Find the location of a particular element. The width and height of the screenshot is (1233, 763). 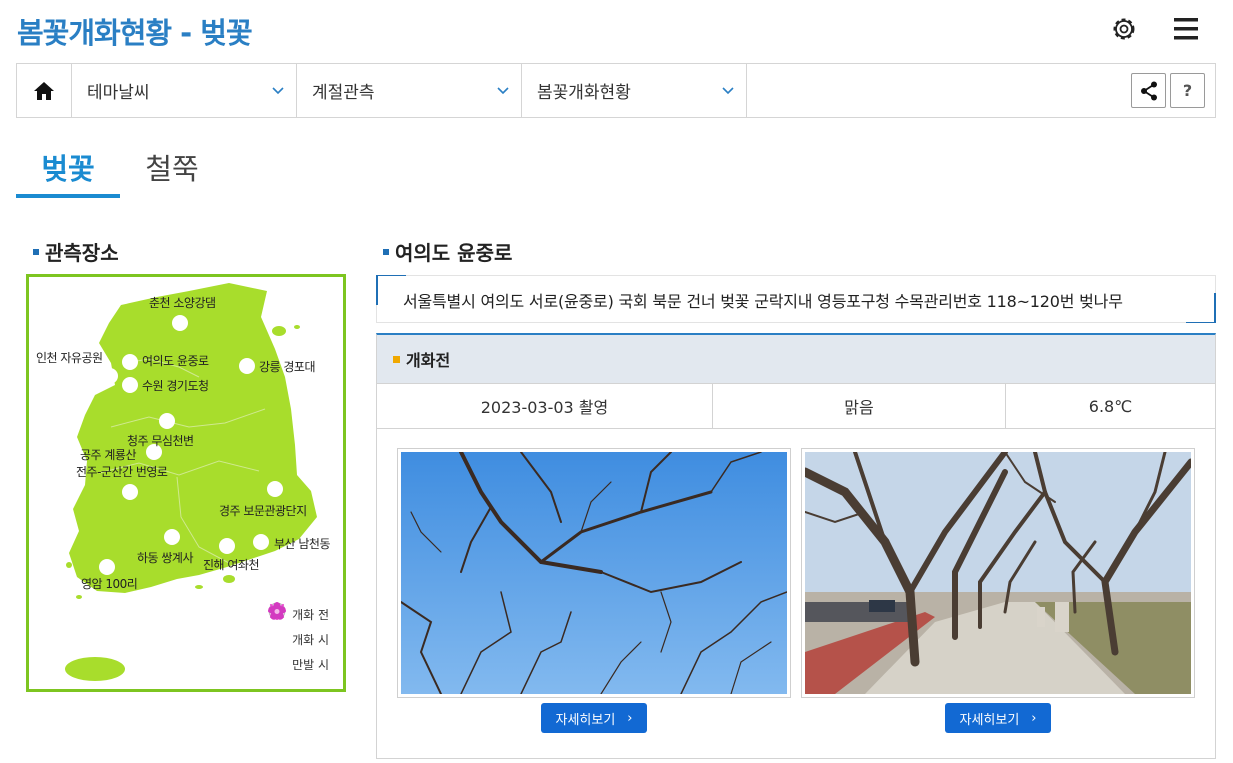

photo-date: 2023-03-03 촬영 is located at coordinates (545, 406).